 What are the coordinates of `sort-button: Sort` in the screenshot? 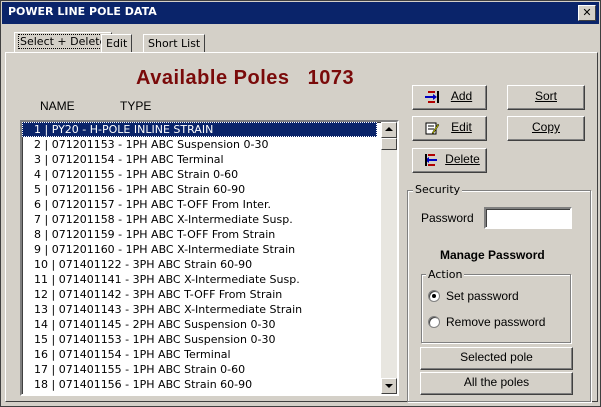 It's located at (546, 97).